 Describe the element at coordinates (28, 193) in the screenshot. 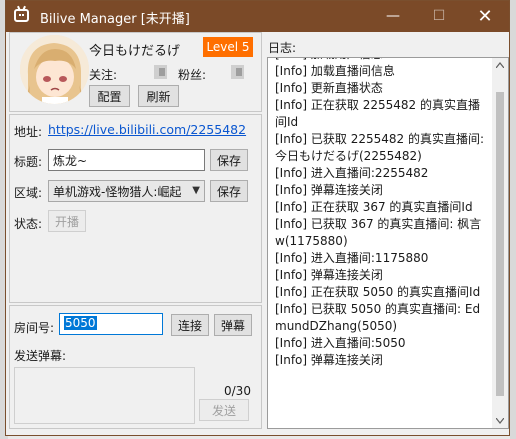

I see `area-label: 区域:` at that location.